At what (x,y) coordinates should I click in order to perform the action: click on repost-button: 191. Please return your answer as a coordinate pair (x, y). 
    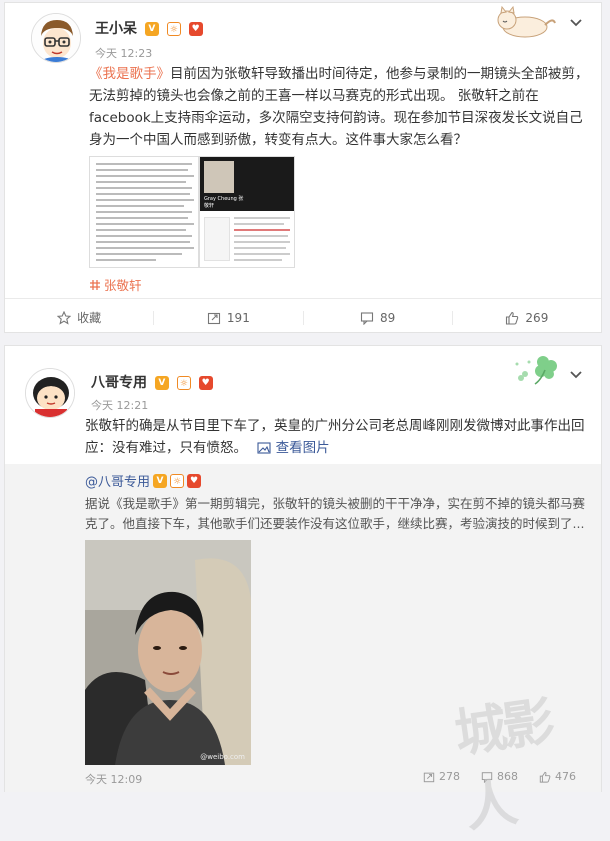
    Looking at the image, I should click on (227, 317).